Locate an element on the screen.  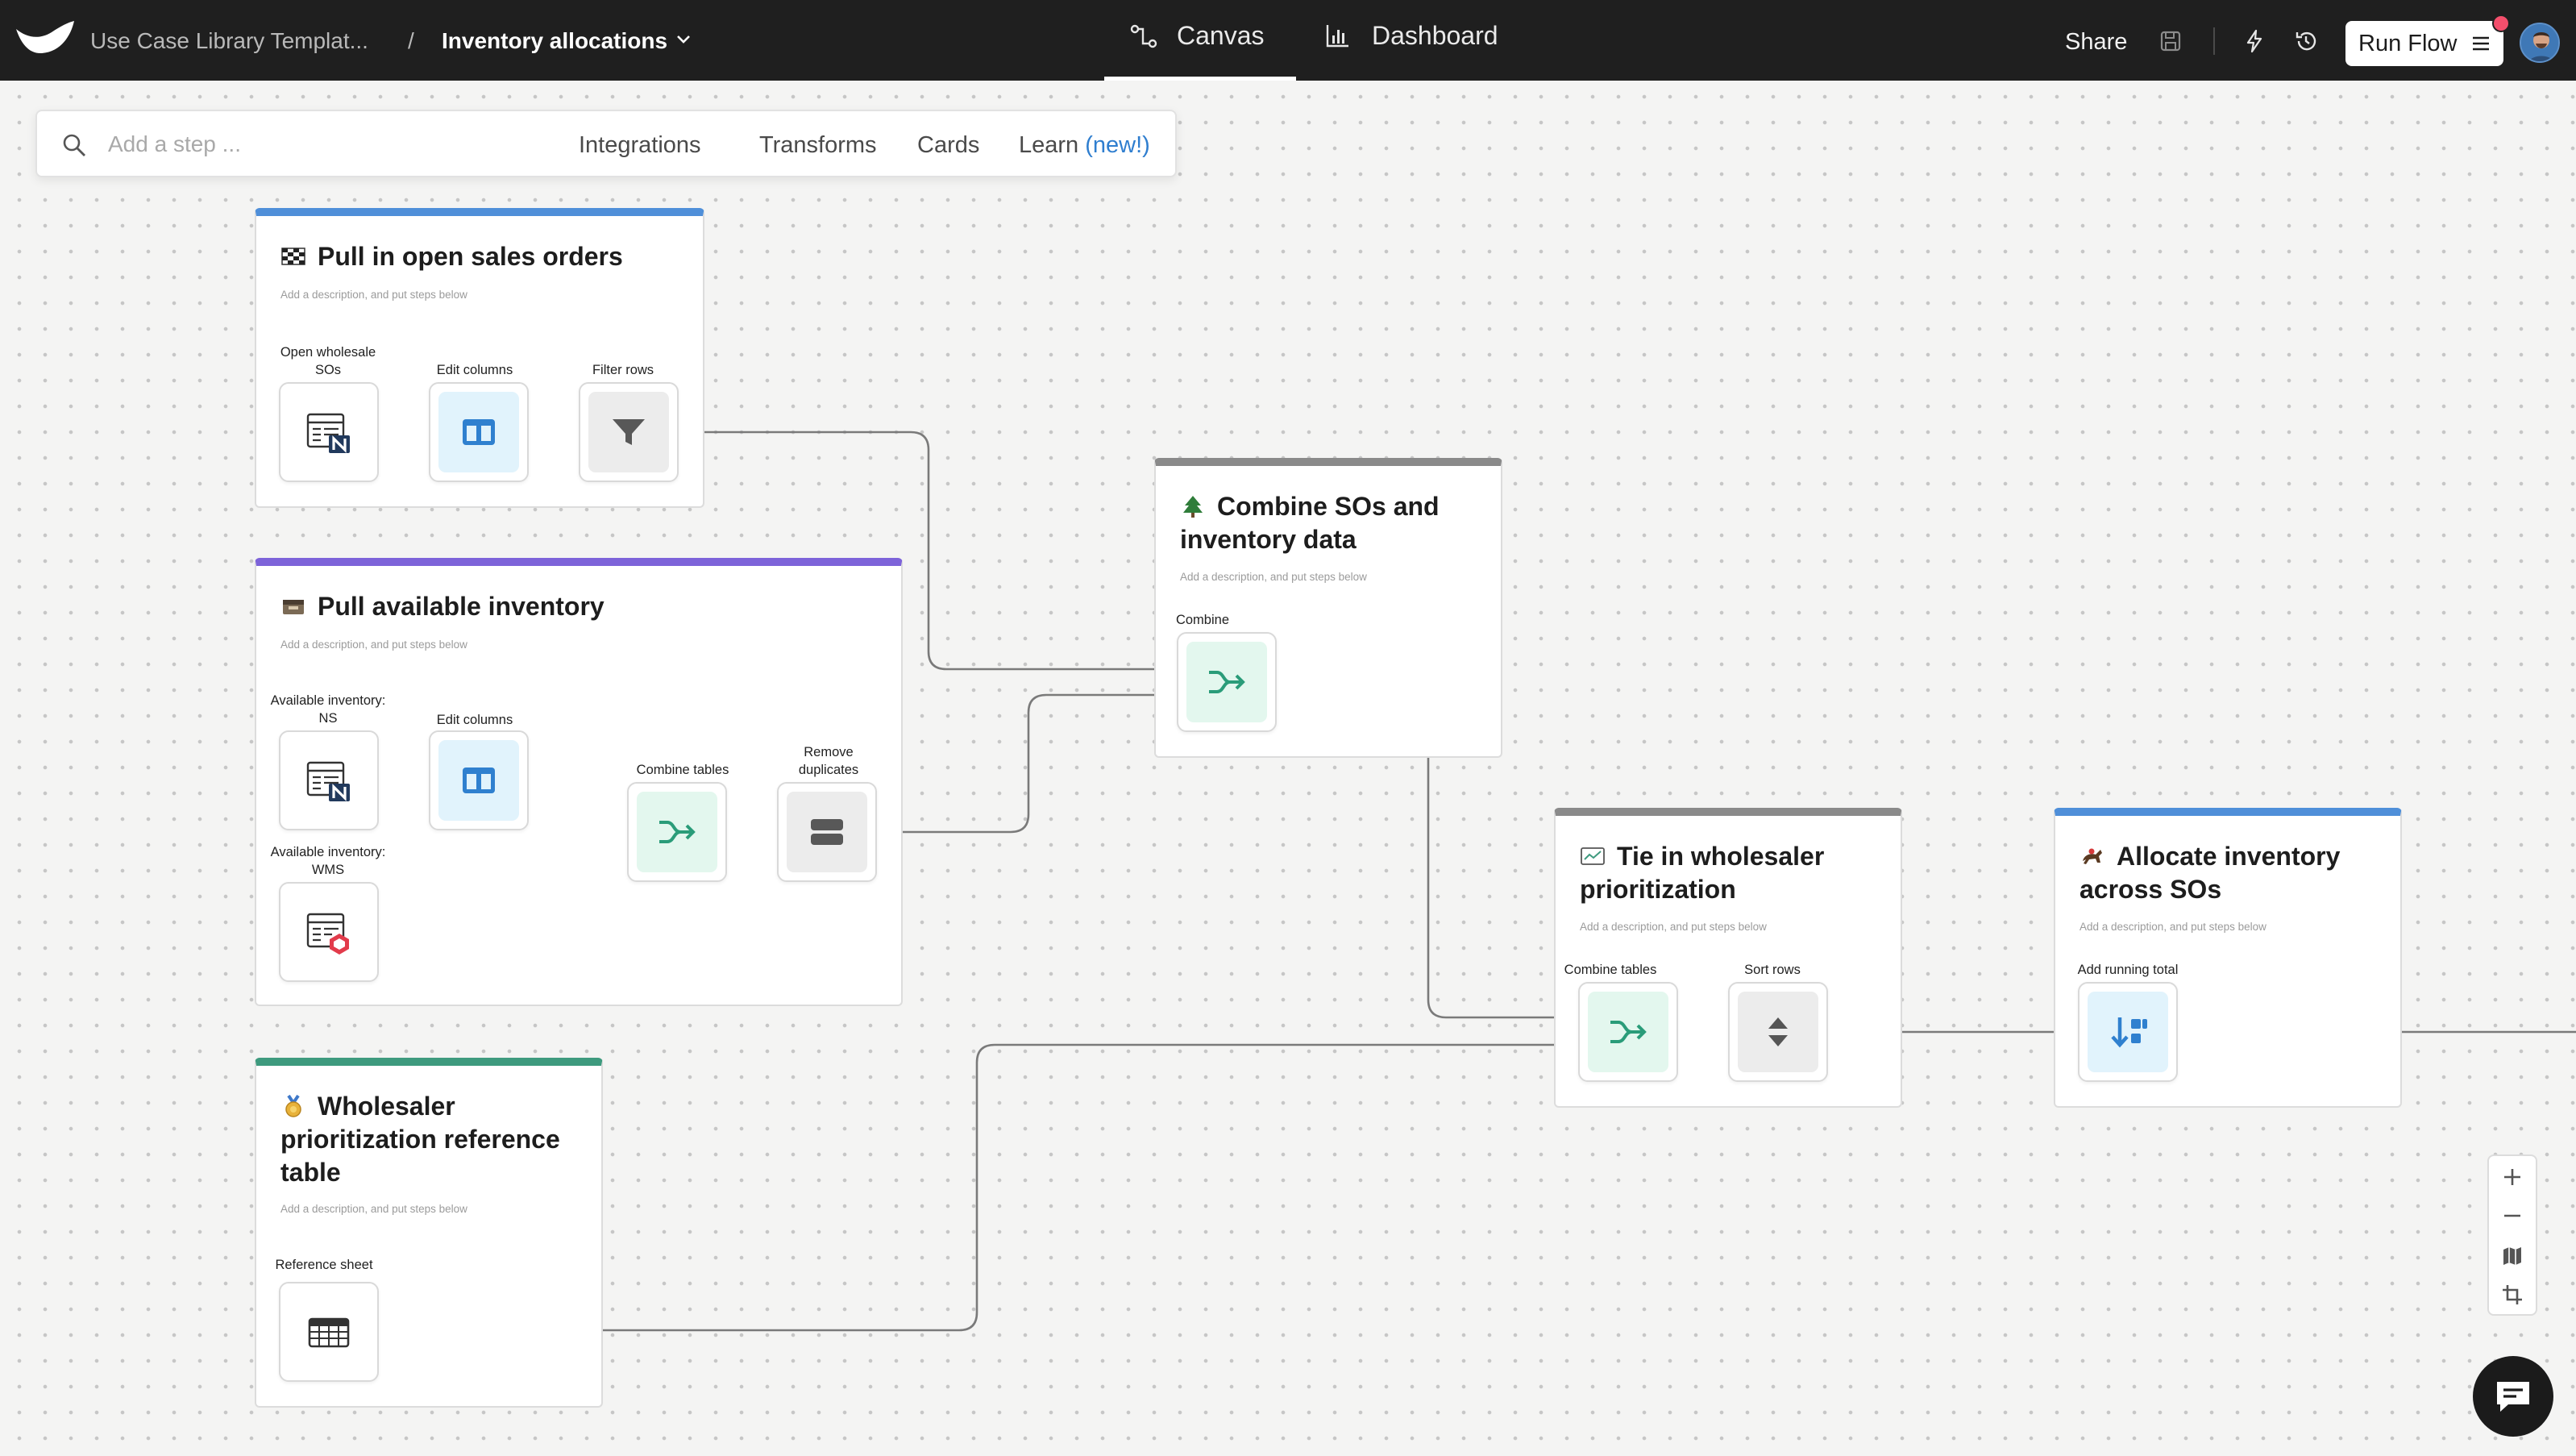
running-total-icon is located at coordinates (2129, 1032).